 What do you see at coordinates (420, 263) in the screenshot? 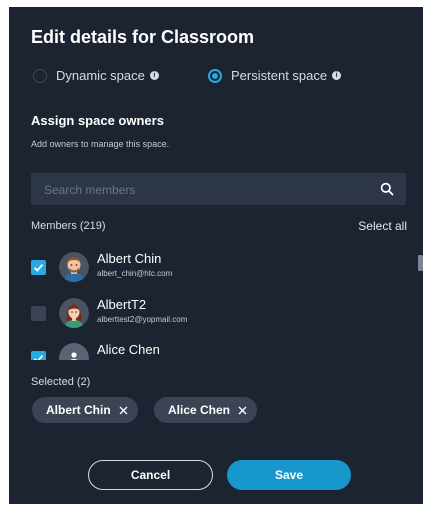
I see `members-scrollbar` at bounding box center [420, 263].